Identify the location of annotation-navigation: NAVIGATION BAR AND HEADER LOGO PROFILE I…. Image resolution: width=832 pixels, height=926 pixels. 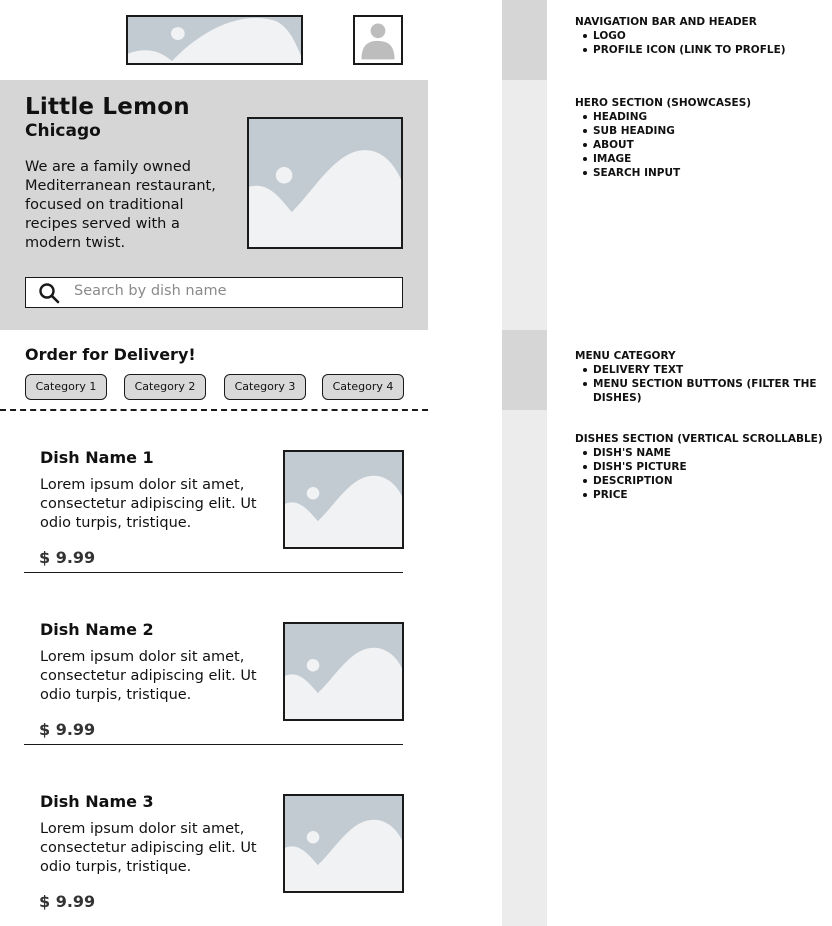
(700, 36).